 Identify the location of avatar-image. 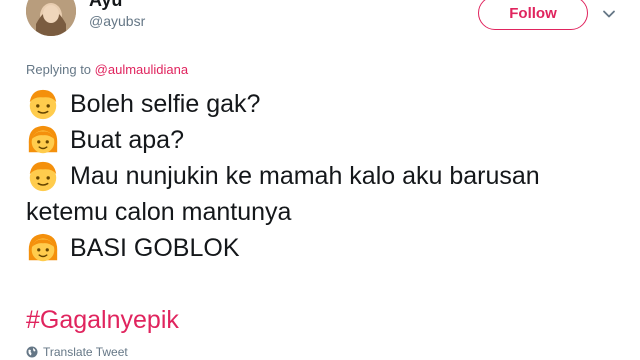
(51, 18).